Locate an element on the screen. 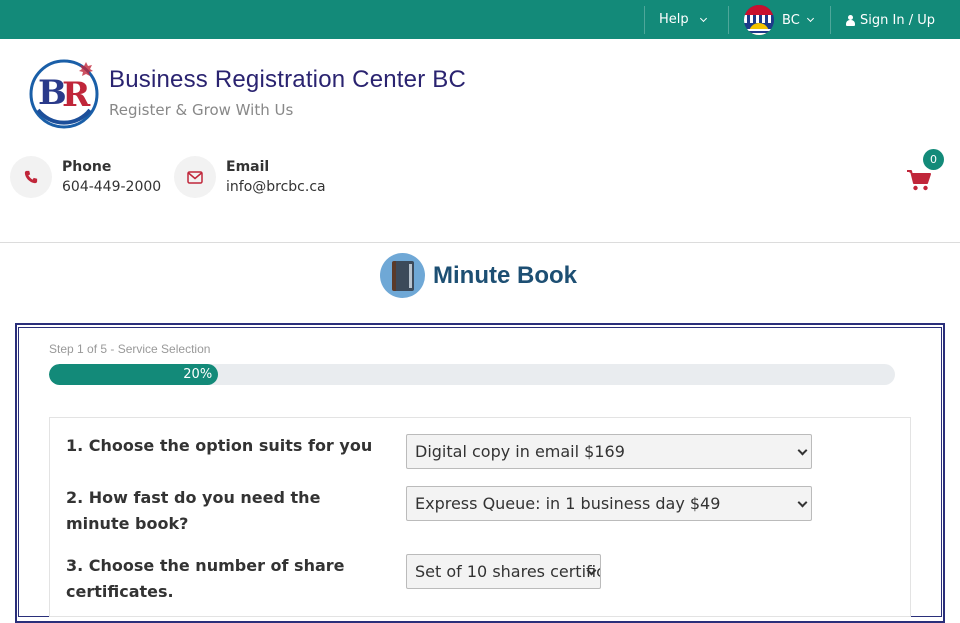 This screenshot has width=960, height=623. sign-in-button: Sign In / Up is located at coordinates (890, 20).